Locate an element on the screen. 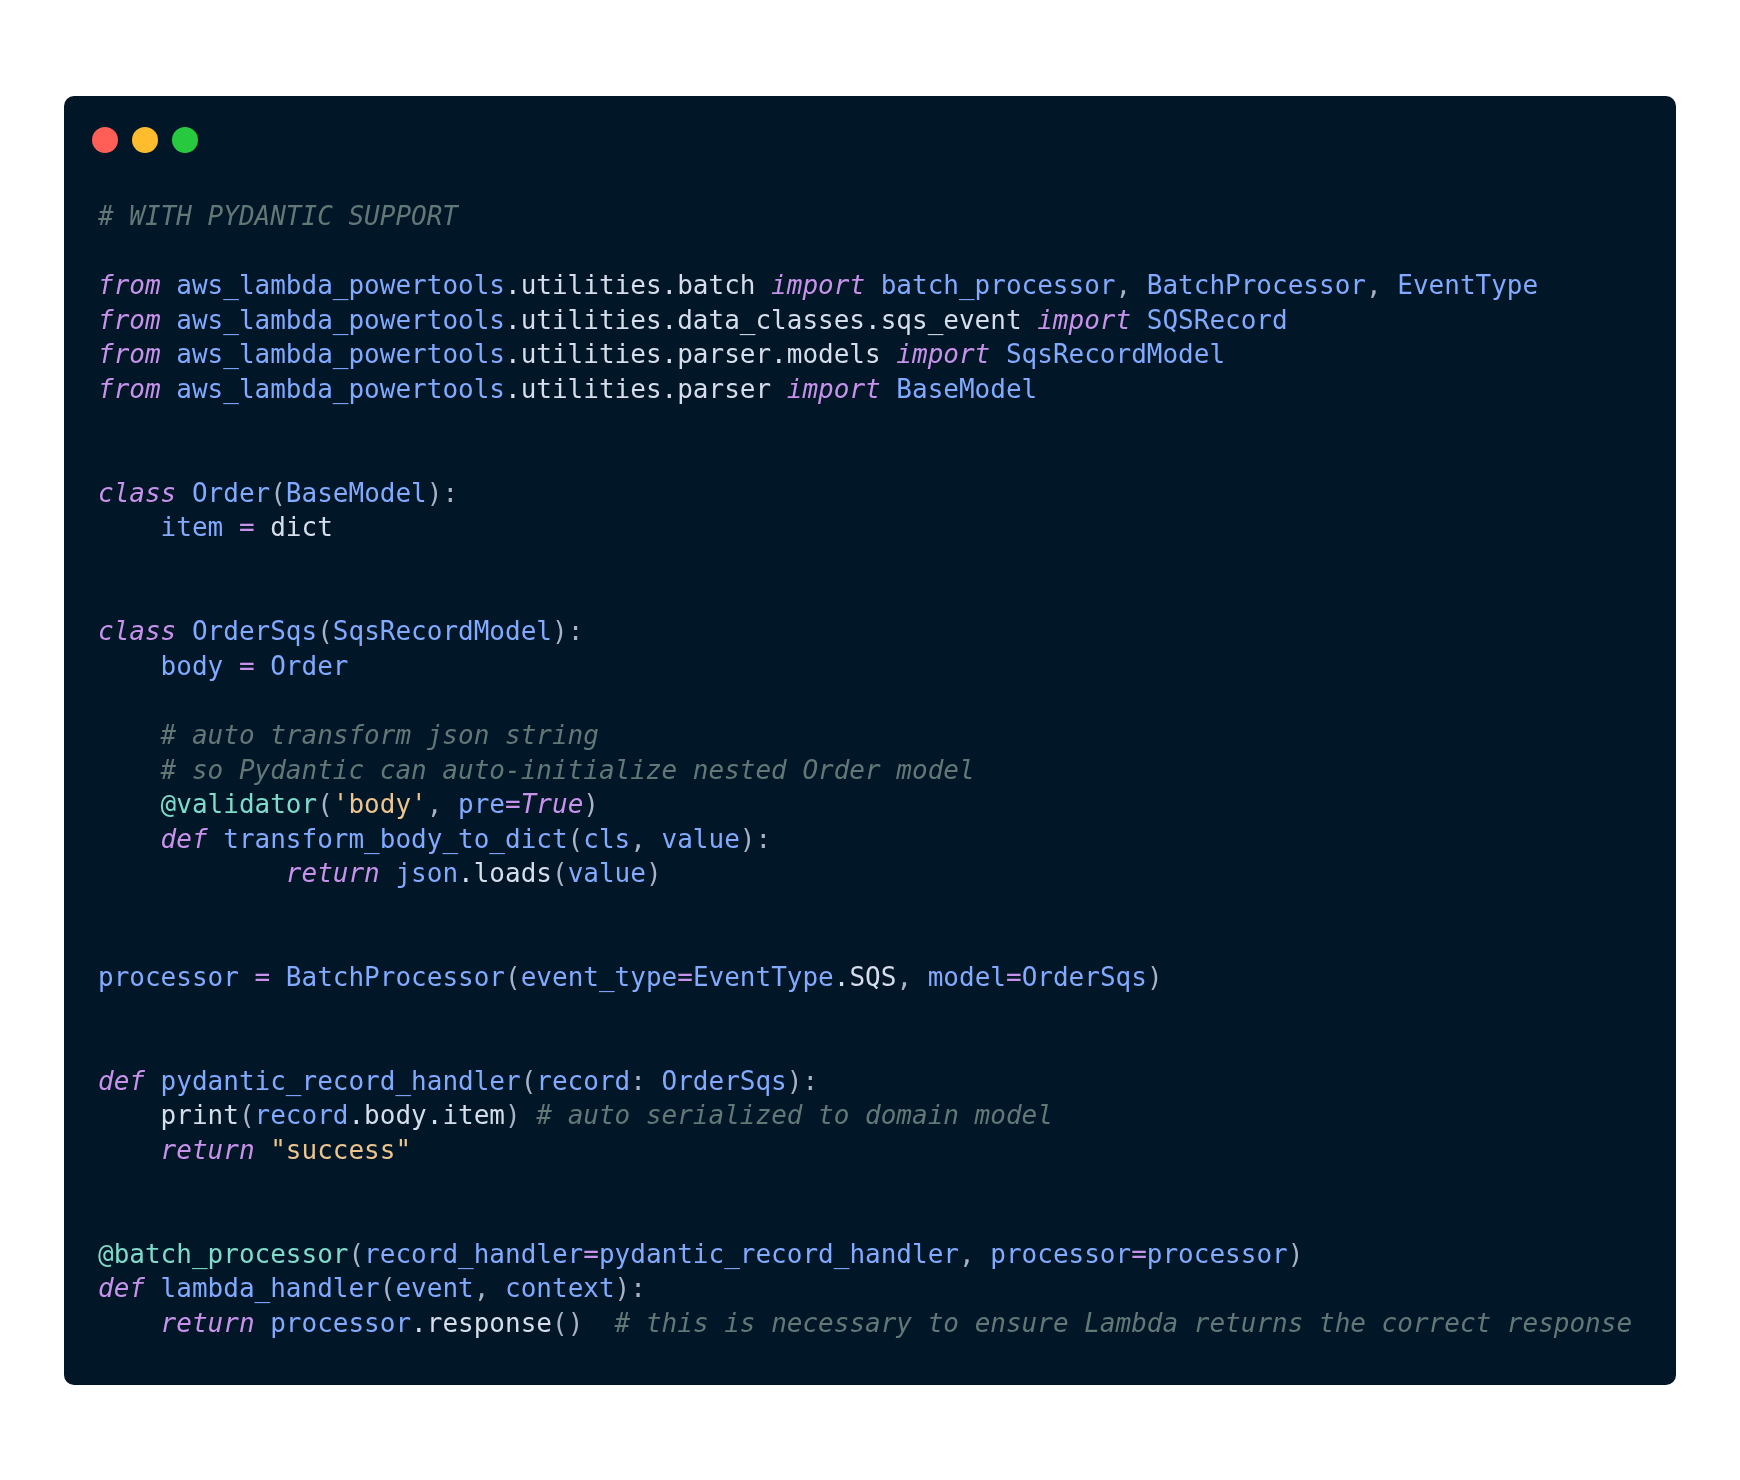  code-line: # auto transform json string is located at coordinates (379, 734).